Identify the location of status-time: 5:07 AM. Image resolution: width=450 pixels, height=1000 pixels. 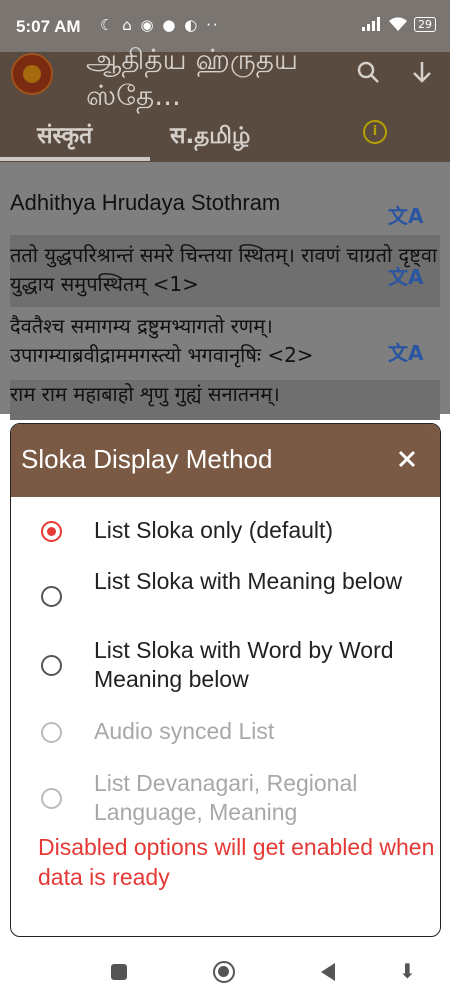
(48, 26).